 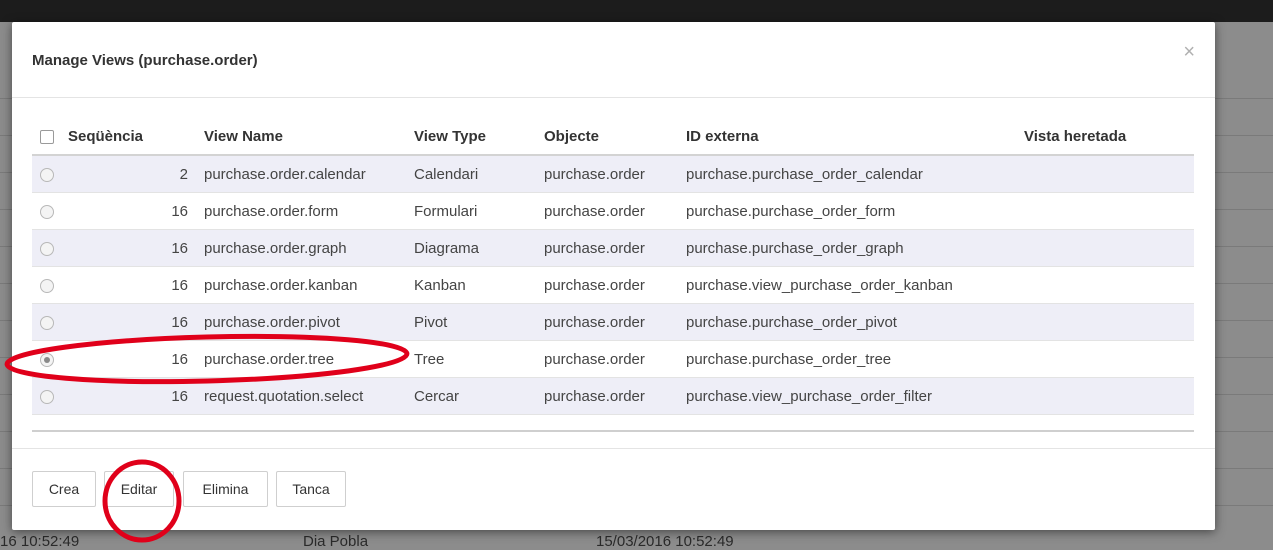 What do you see at coordinates (145, 60) in the screenshot?
I see `dialog-title: Manage Views (purchase.order)` at bounding box center [145, 60].